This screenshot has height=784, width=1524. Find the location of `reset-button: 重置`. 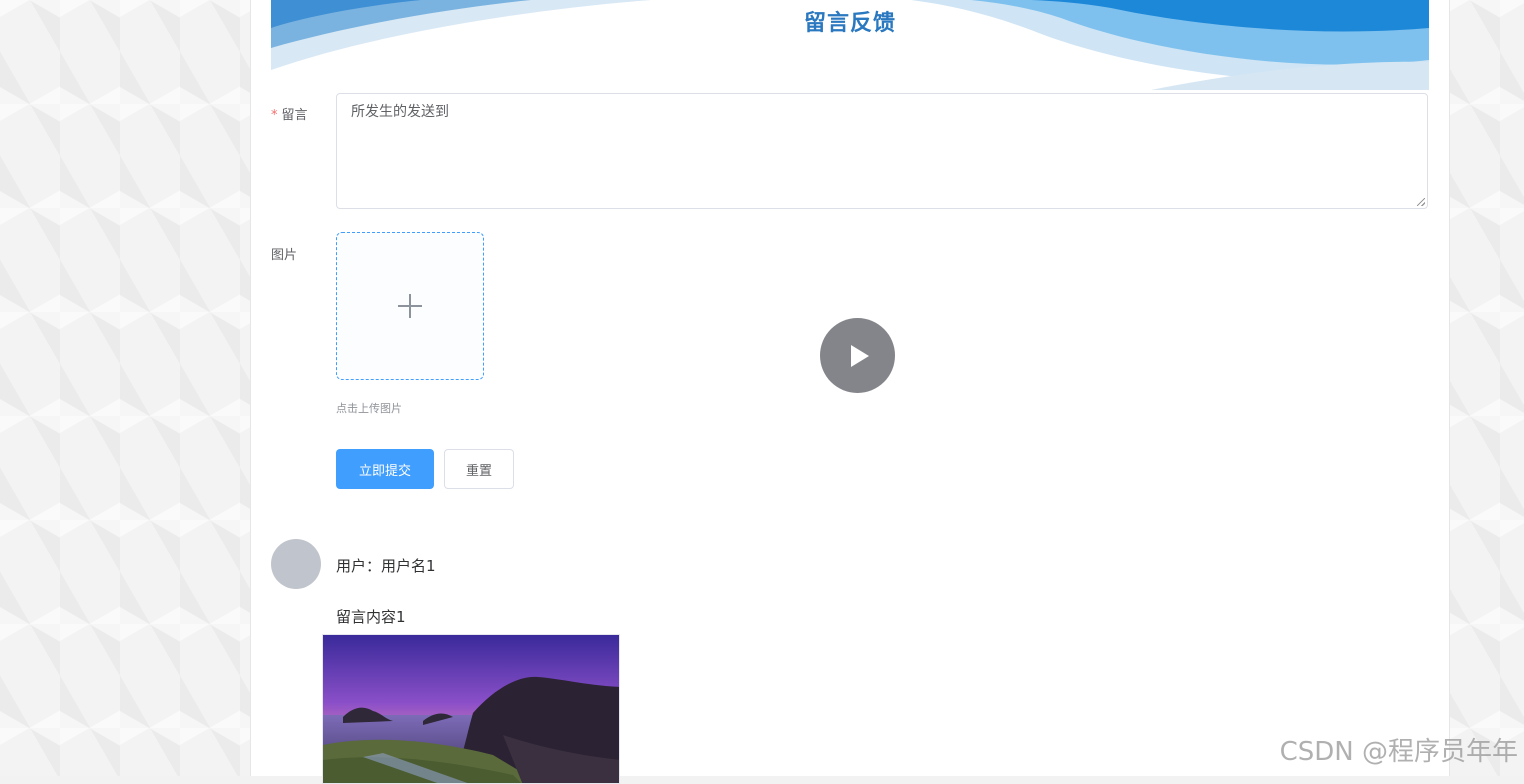

reset-button: 重置 is located at coordinates (479, 469).